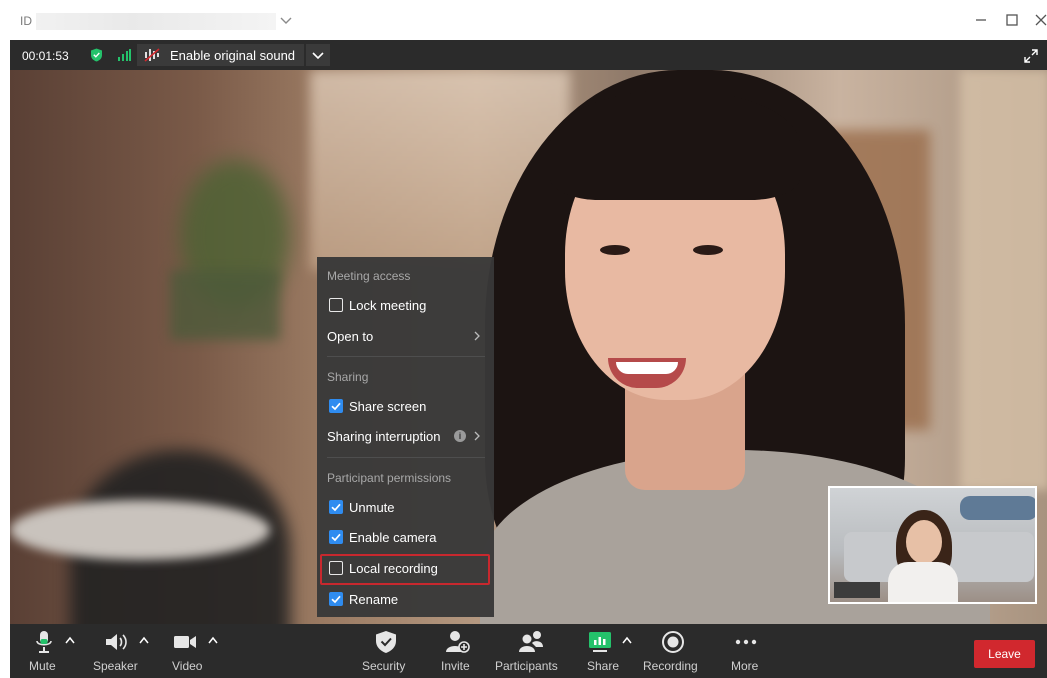 The height and width of the screenshot is (678, 1047). I want to click on enable-original-sound-button: Enable original sound, so click(220, 55).